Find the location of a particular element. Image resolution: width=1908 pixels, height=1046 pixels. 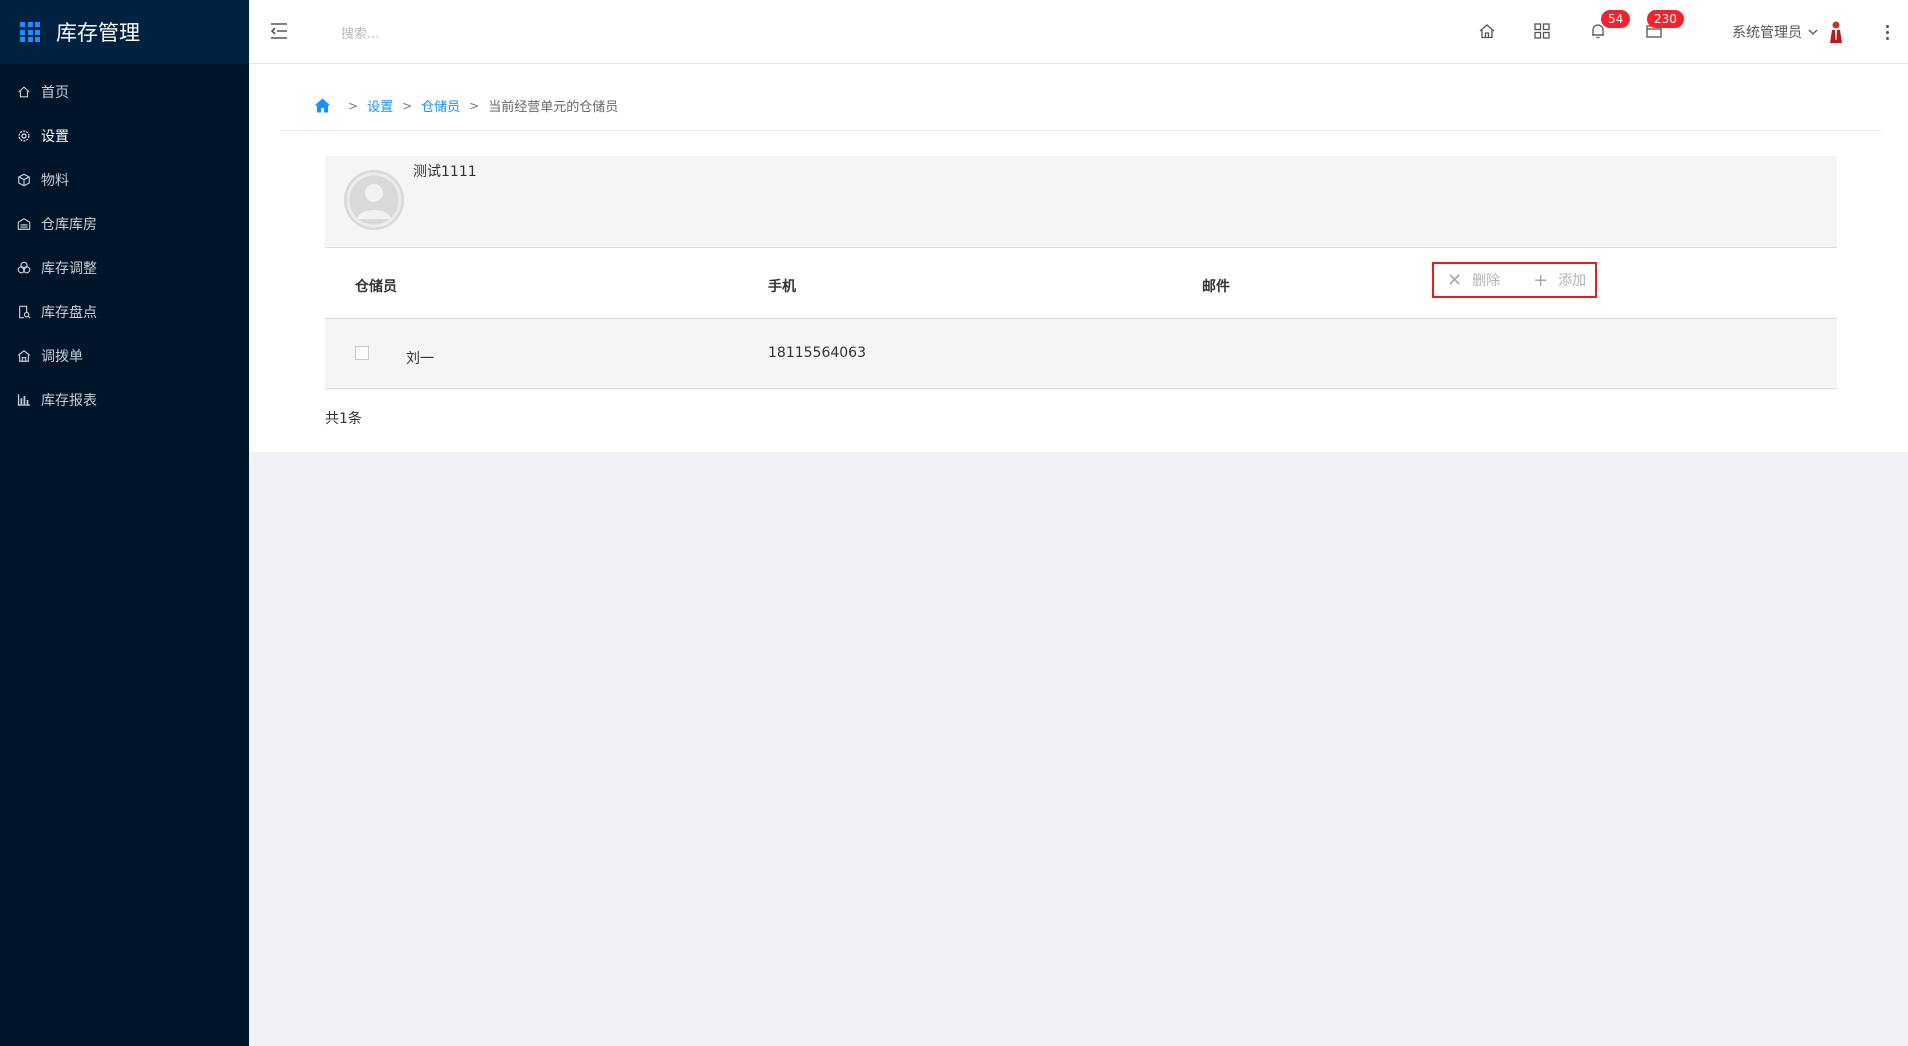

add-button: + 添加 is located at coordinates (1559, 280).